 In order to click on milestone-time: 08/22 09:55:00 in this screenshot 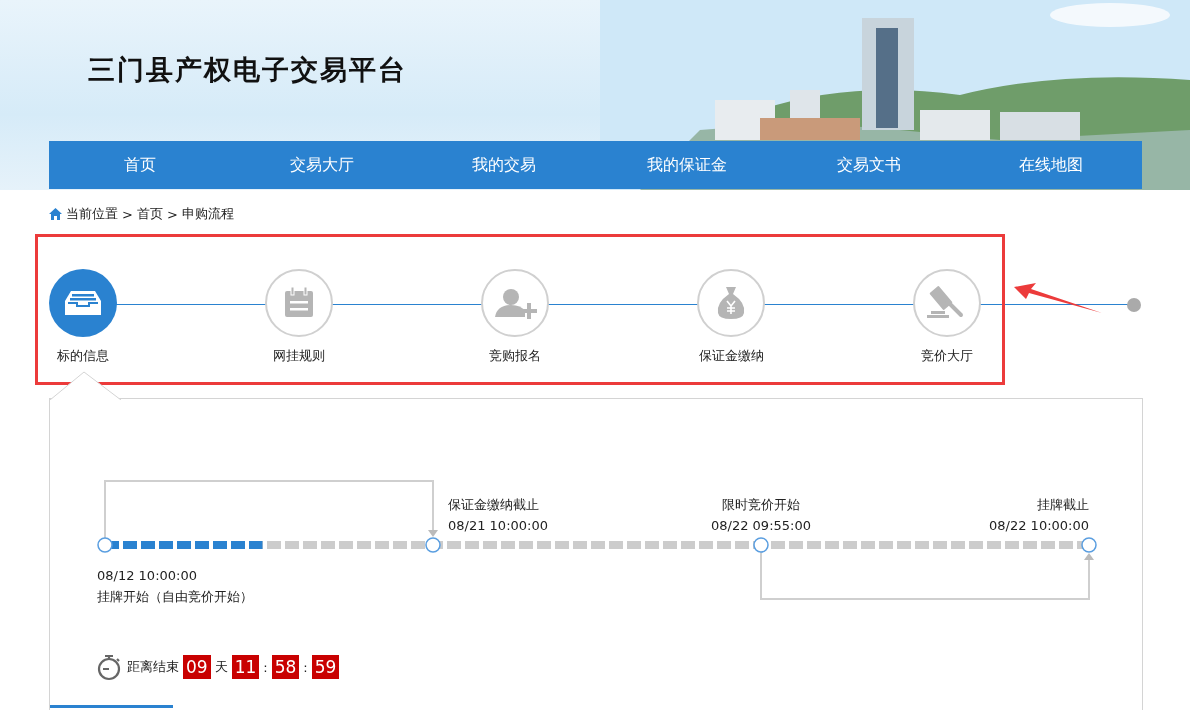, I will do `click(761, 526)`.